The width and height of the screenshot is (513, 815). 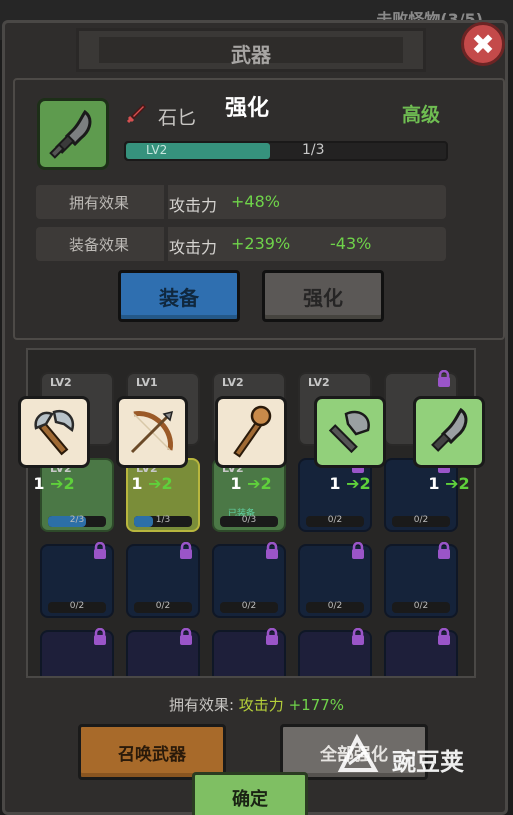 I want to click on selected-weapon-icon, so click(x=73, y=134).